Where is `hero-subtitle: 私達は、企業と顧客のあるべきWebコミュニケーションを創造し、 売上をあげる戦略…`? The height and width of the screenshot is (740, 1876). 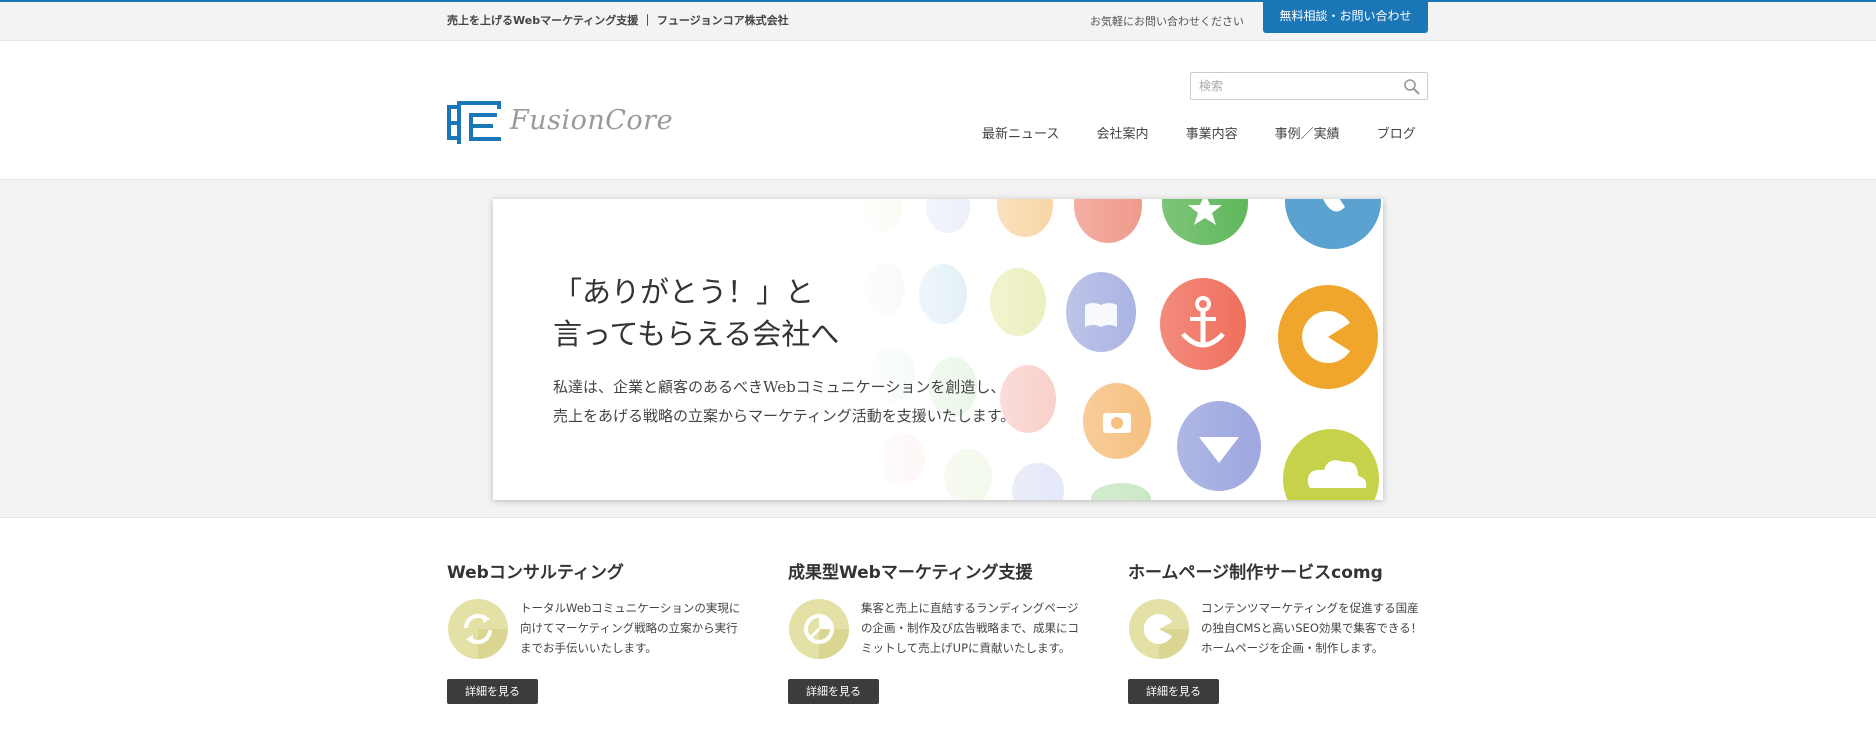 hero-subtitle: 私達は、企業と顧客のあるべきWebコミュニケーションを創造し、 売上をあげる戦略… is located at coordinates (784, 401).